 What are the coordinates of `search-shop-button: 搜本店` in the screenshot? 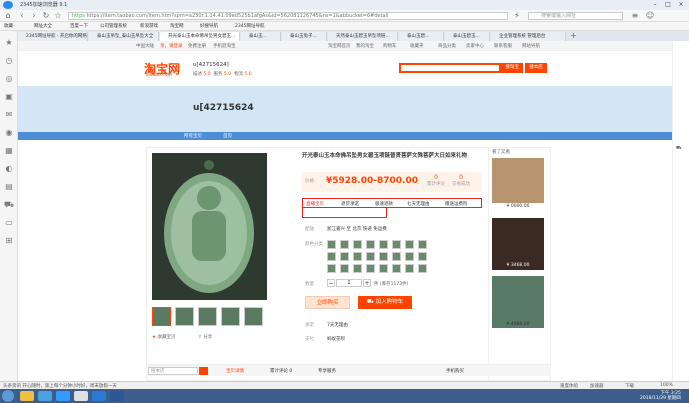 It's located at (536, 68).